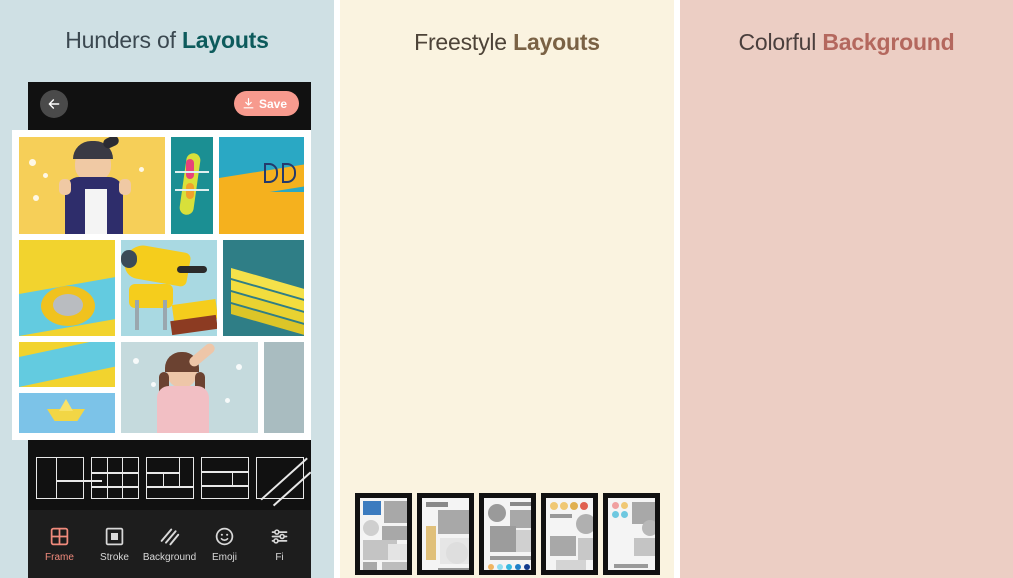 The width and height of the screenshot is (1013, 578). What do you see at coordinates (169, 104) in the screenshot?
I see `app-header-1: Save` at bounding box center [169, 104].